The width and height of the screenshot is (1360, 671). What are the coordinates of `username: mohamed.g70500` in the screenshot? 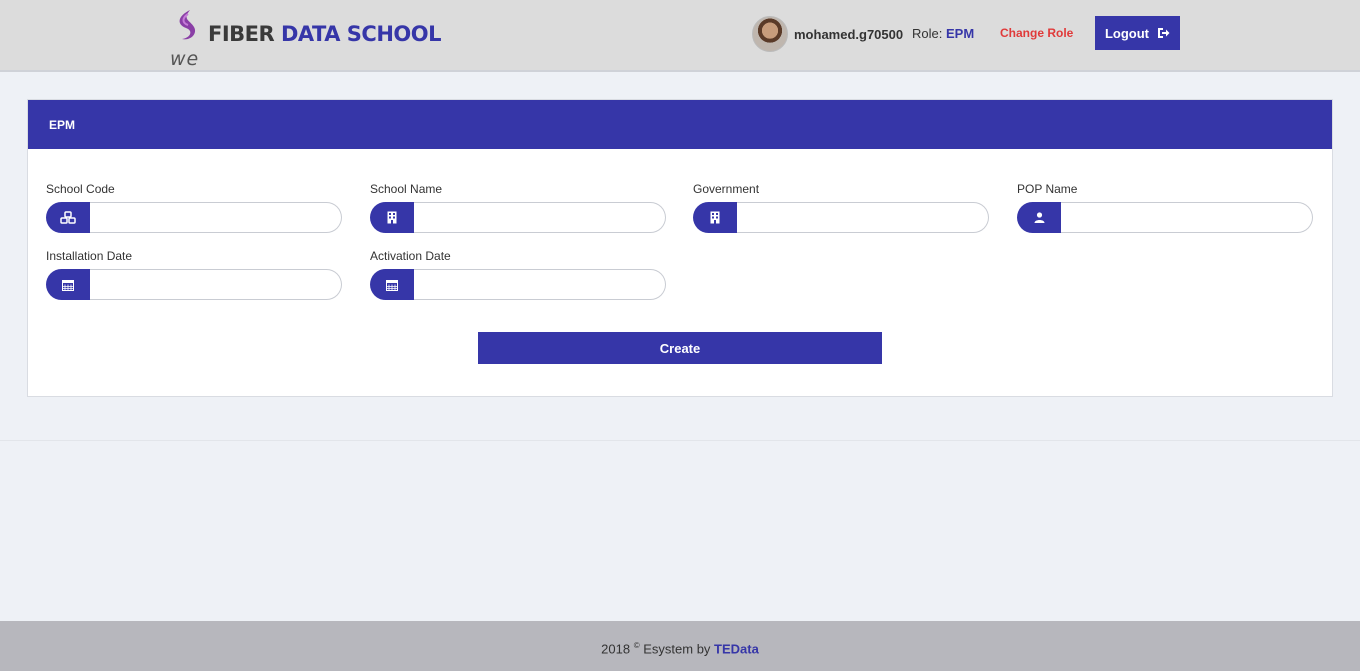 It's located at (849, 34).